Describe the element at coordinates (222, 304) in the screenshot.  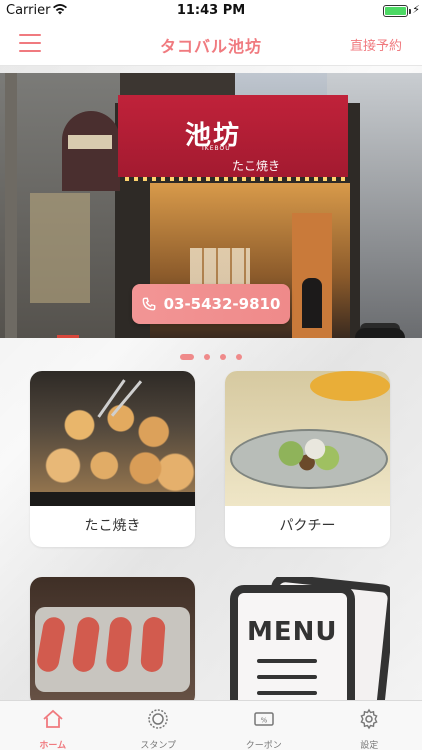
I see `phone-number: 03-5432-9810` at that location.